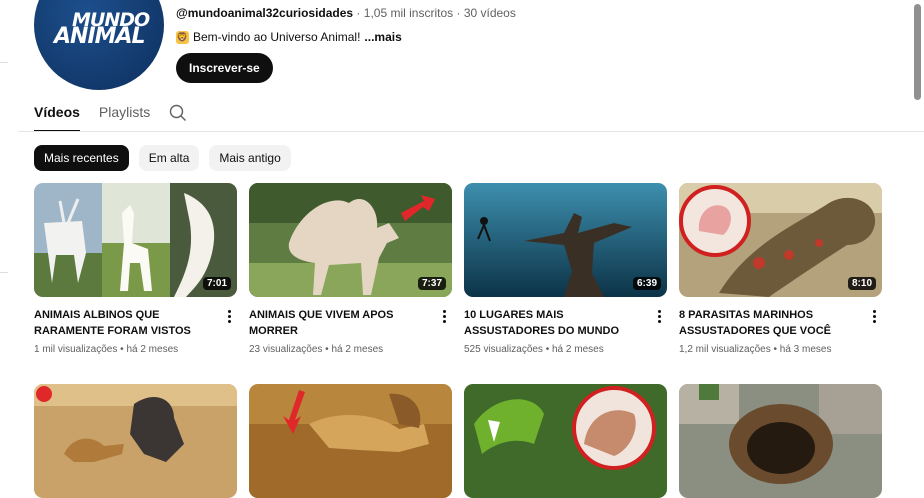 The width and height of the screenshot is (924, 498). I want to click on video-duration: 8:10, so click(861, 283).